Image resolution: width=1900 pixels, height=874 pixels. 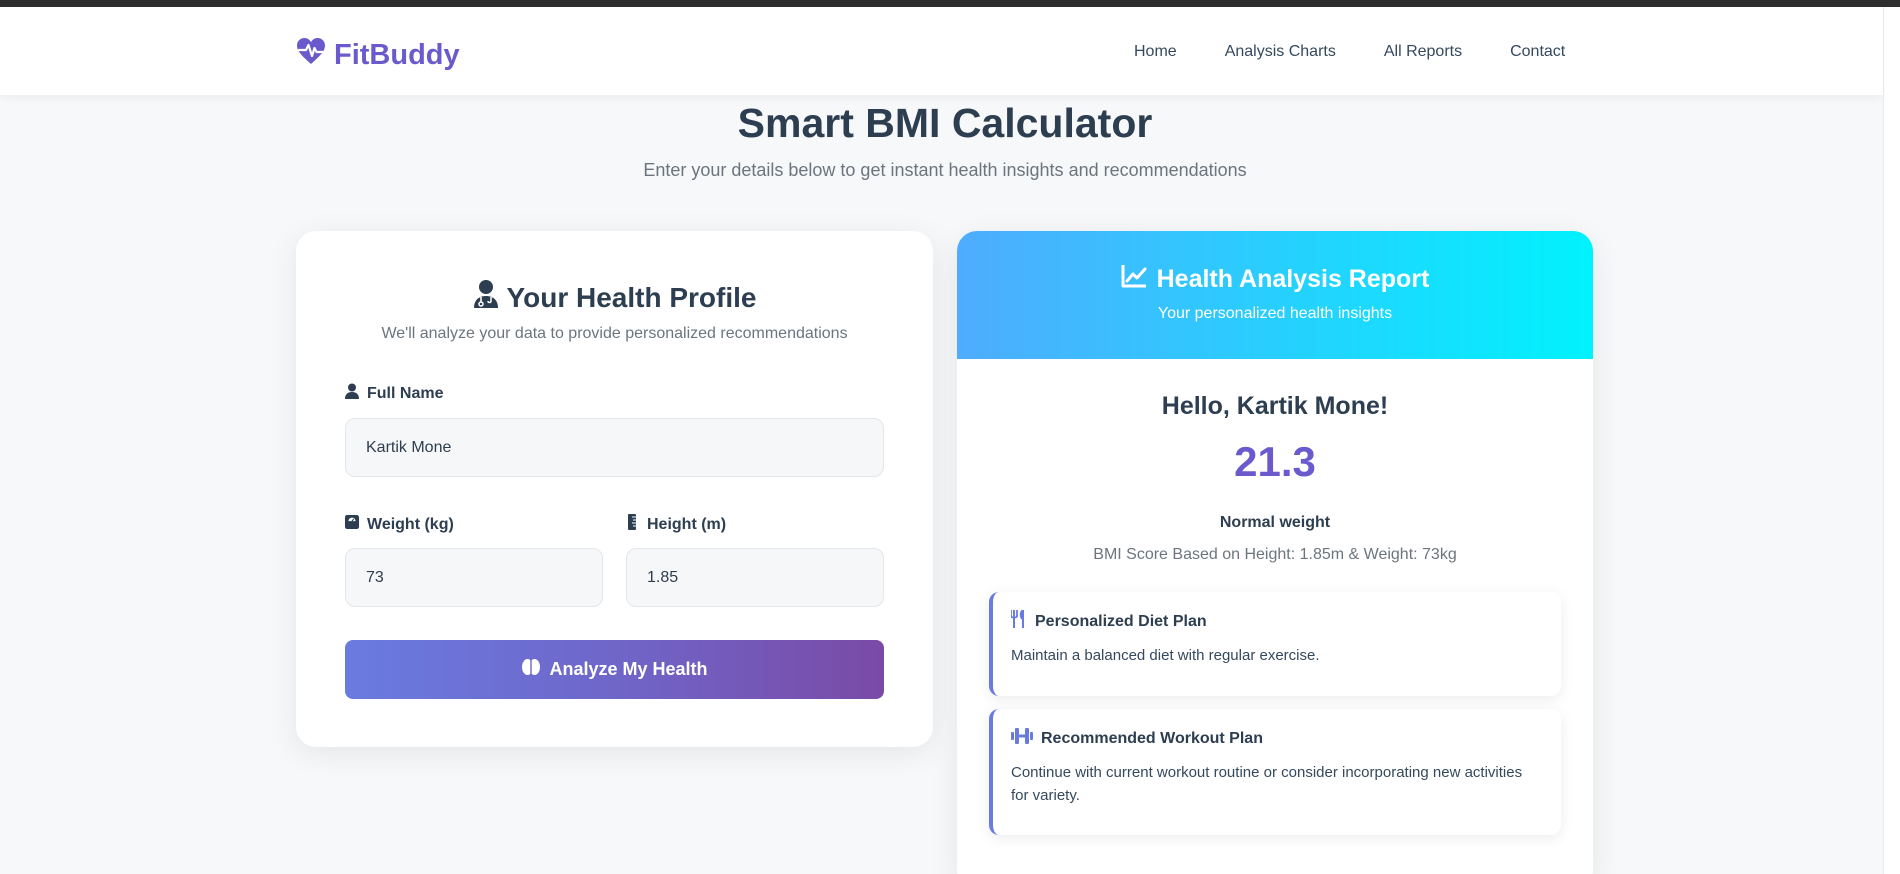 I want to click on brain-icon, so click(x=531, y=669).